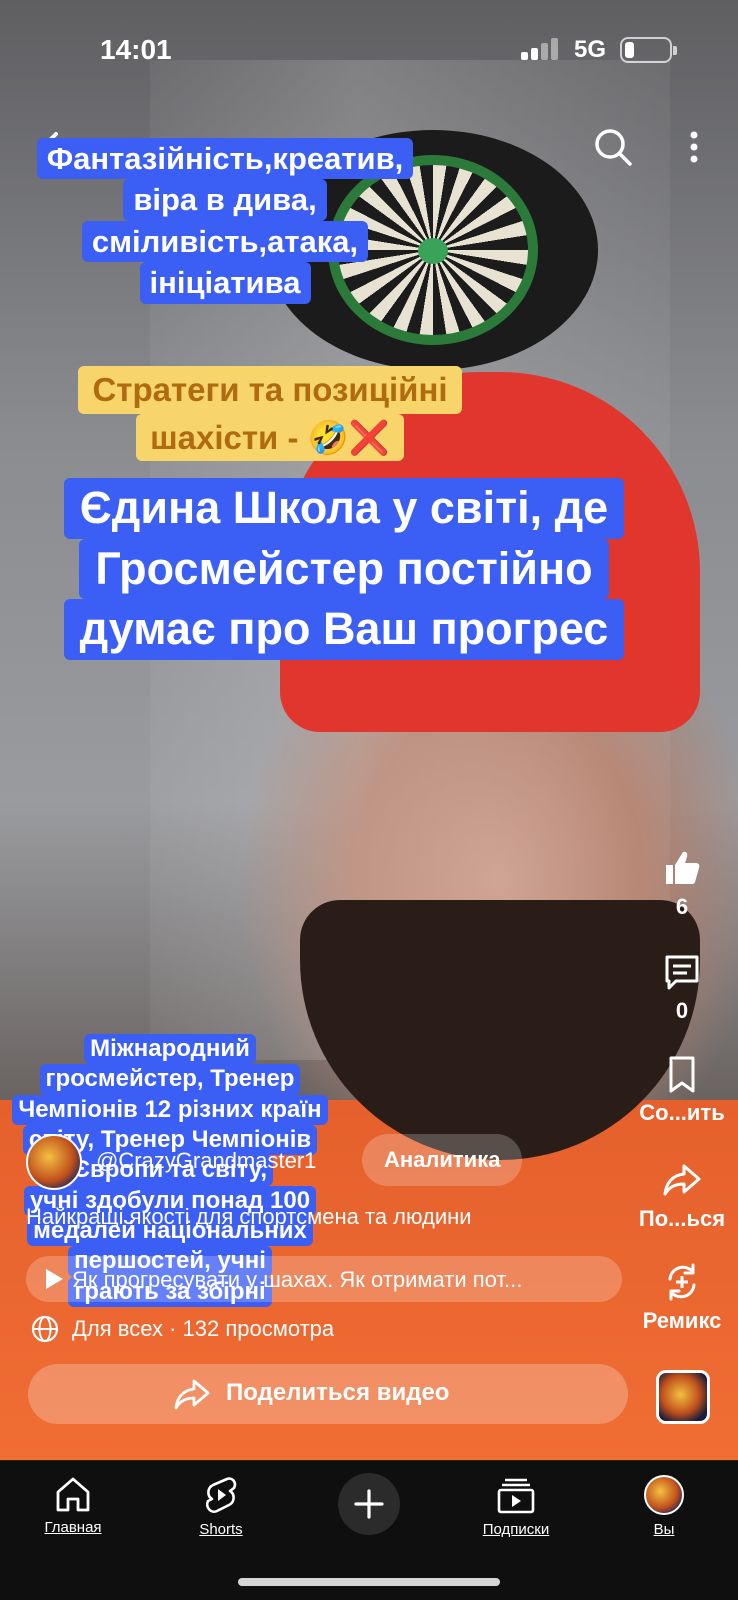 This screenshot has height=1600, width=738. What do you see at coordinates (136, 49) in the screenshot?
I see `status-time: 14:01` at bounding box center [136, 49].